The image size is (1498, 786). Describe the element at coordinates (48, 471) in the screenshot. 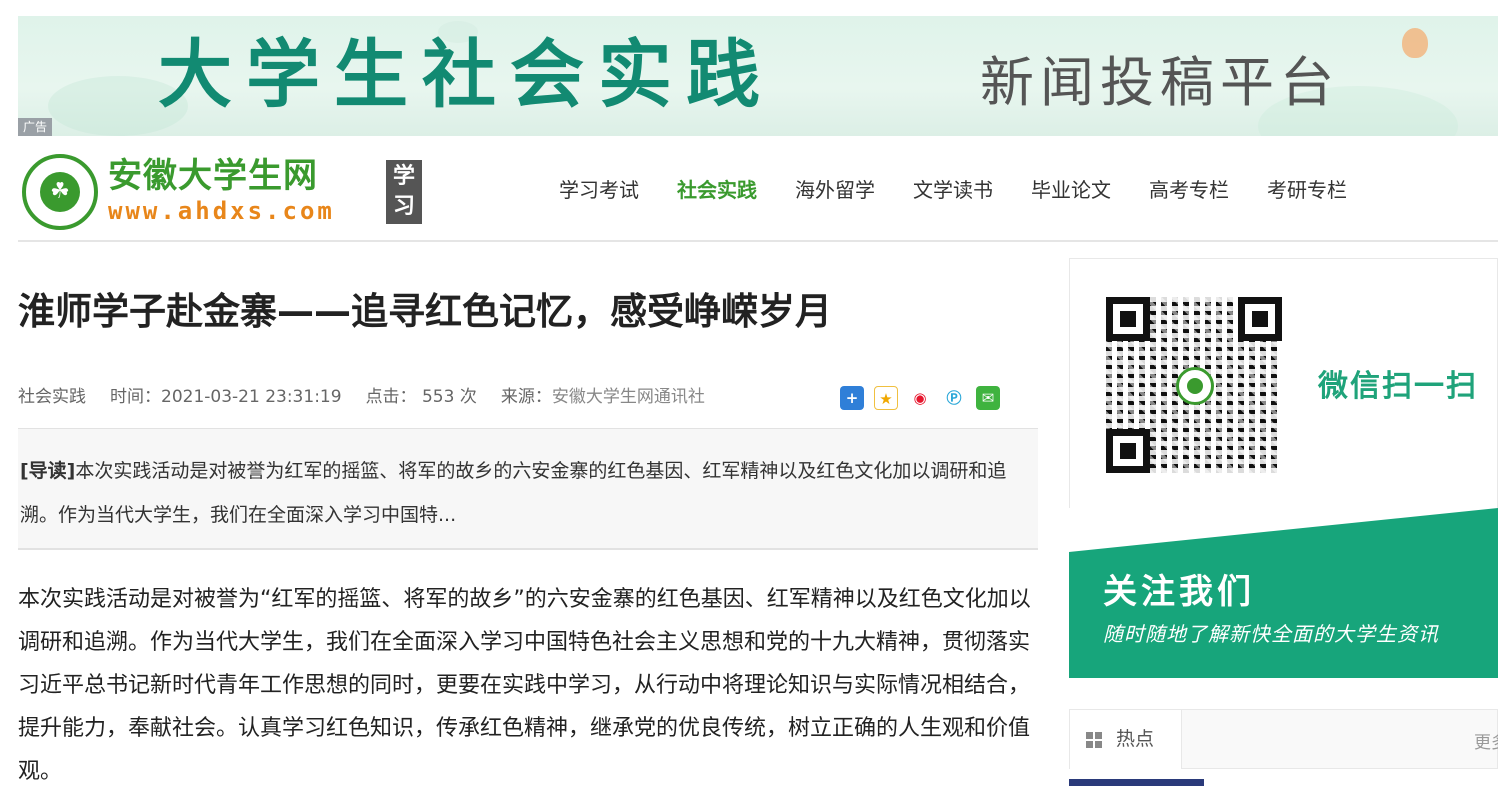

I see `lead-label: [导读]` at that location.